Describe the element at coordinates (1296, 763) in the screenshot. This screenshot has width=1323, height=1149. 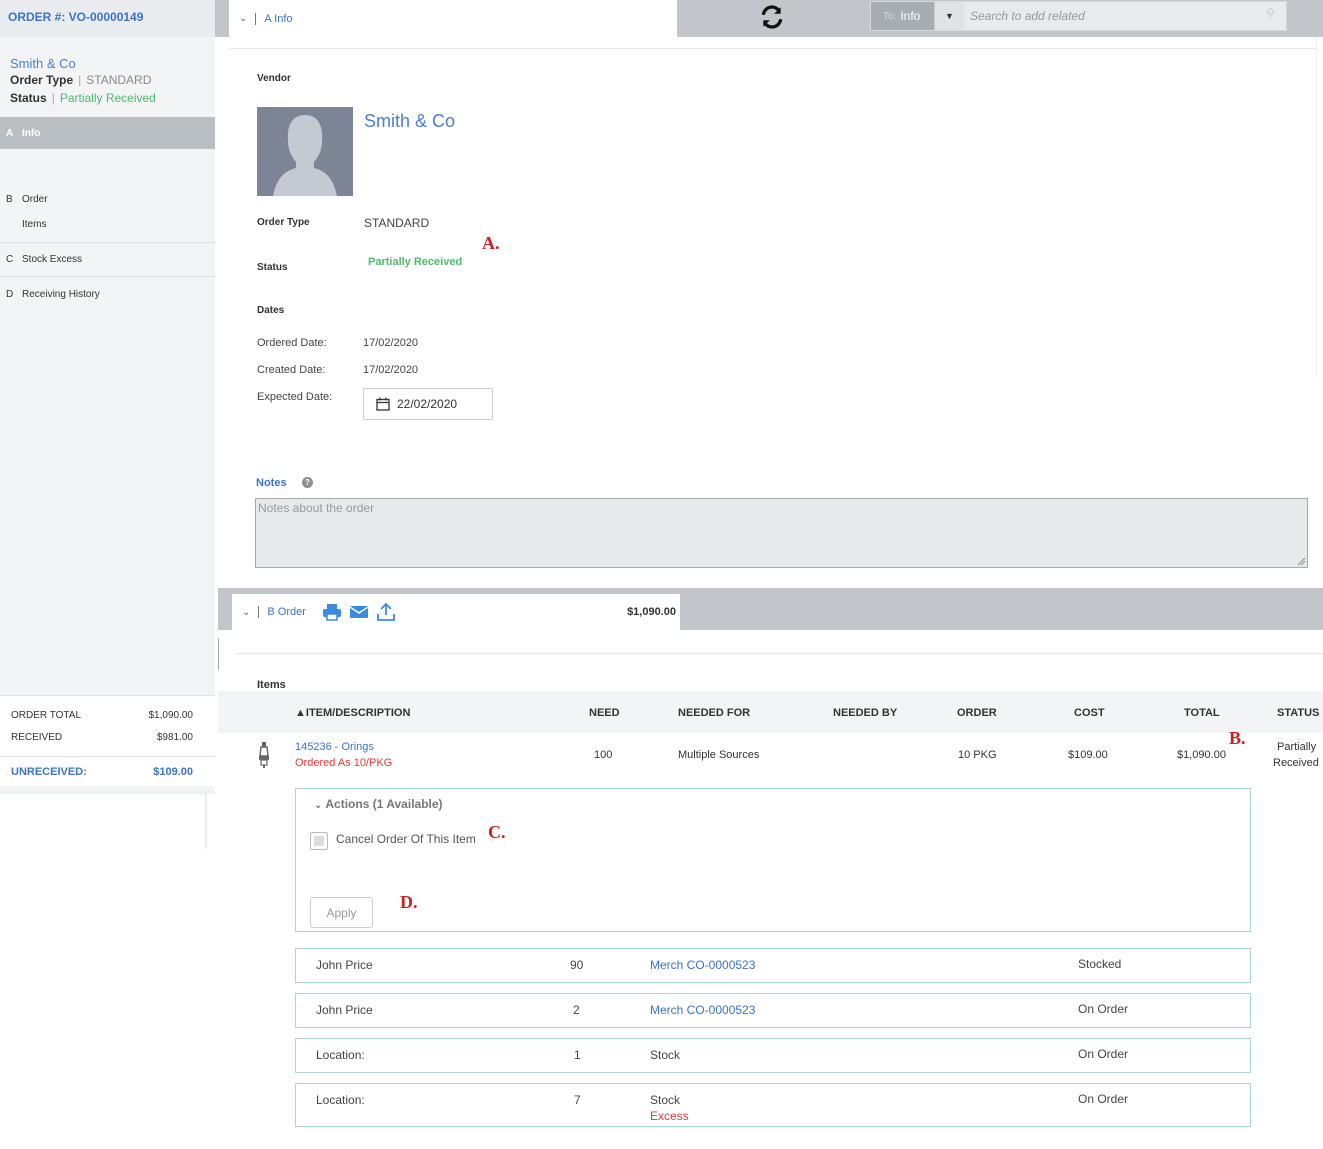
I see `item-status-line2: Received` at that location.